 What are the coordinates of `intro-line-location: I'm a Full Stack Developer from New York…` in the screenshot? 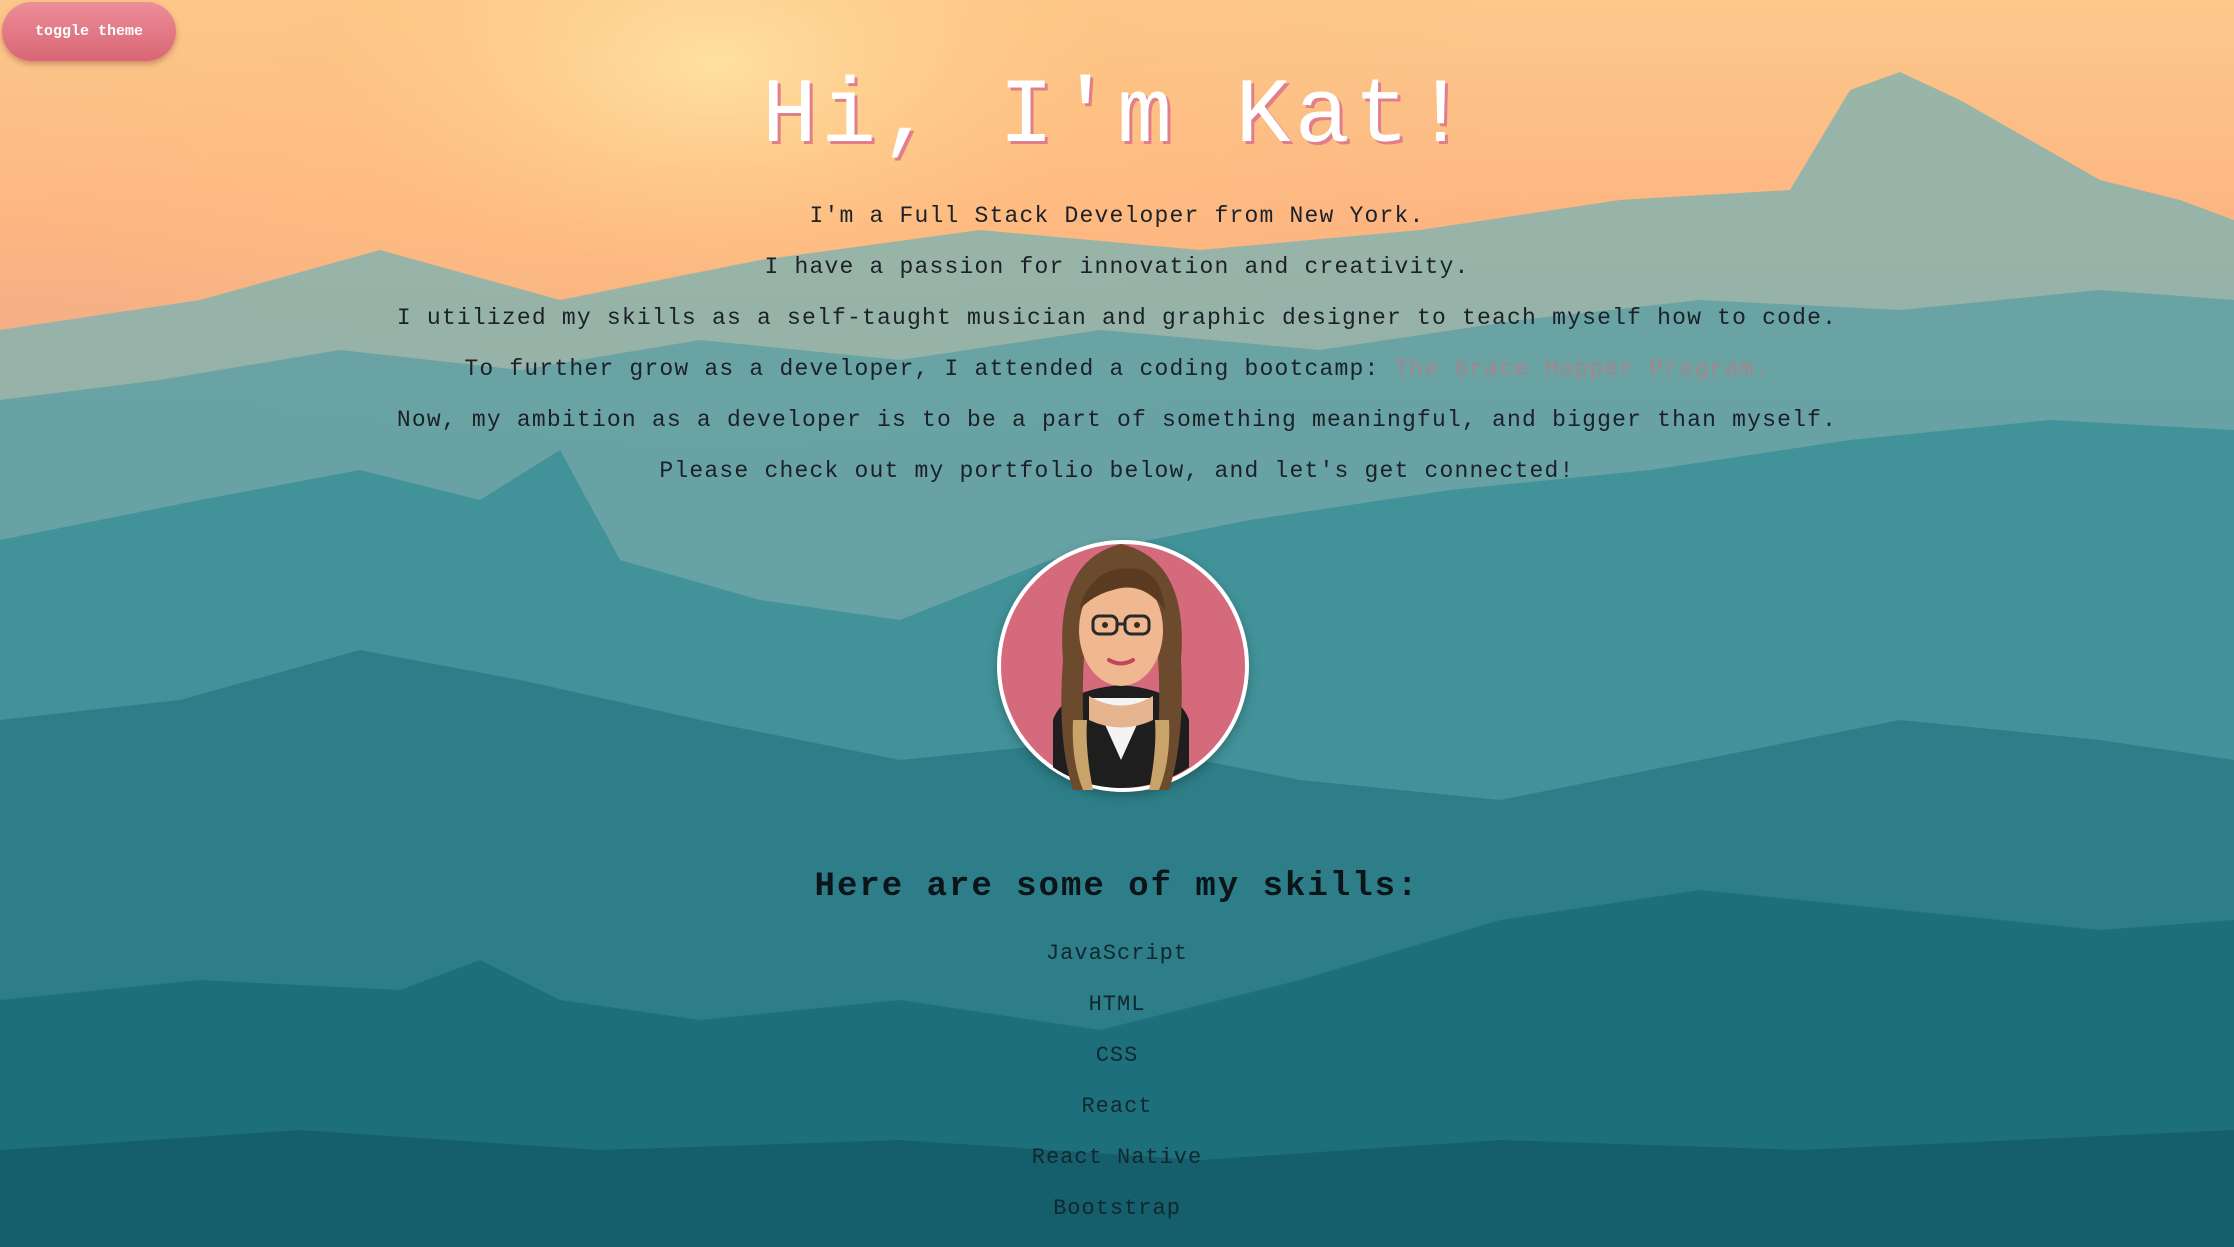 It's located at (1117, 216).